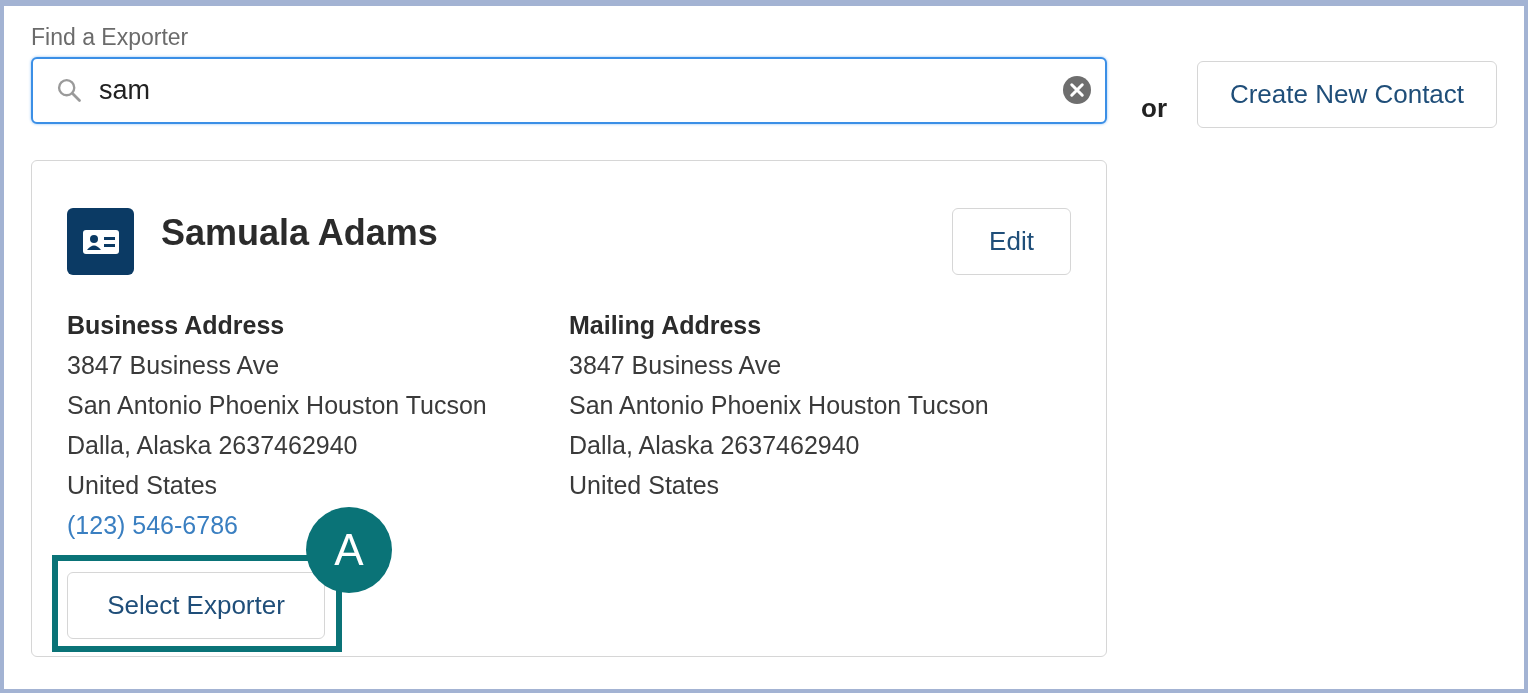  What do you see at coordinates (152, 525) in the screenshot?
I see `phone-link: (123) 546-6786` at bounding box center [152, 525].